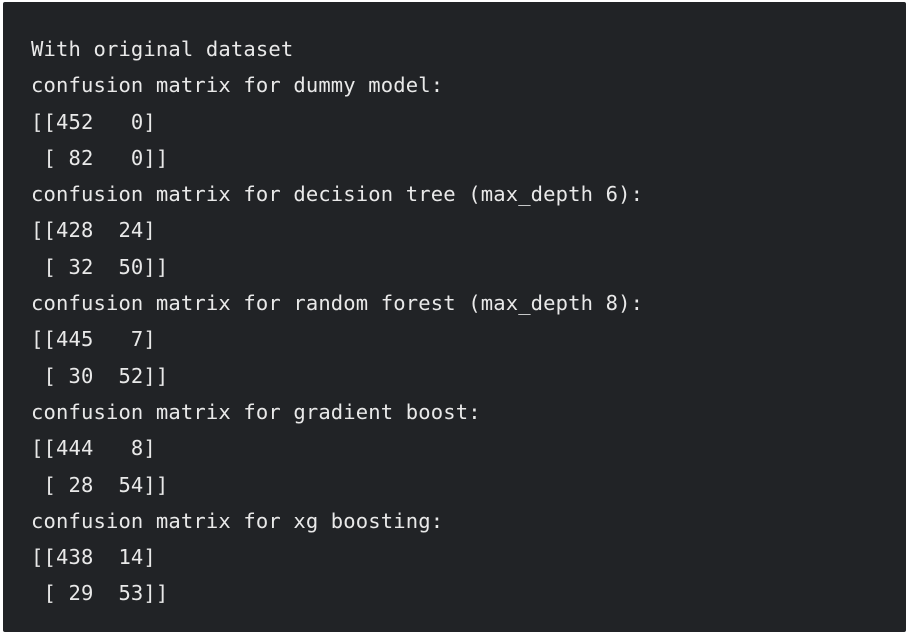  Describe the element at coordinates (237, 85) in the screenshot. I see `dummy-model-label: confusion matrix for dummy model:` at that location.